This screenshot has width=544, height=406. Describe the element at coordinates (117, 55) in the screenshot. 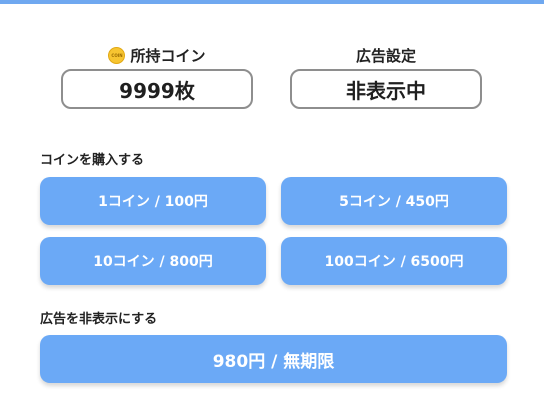

I see `coin-icon: COIN` at that location.